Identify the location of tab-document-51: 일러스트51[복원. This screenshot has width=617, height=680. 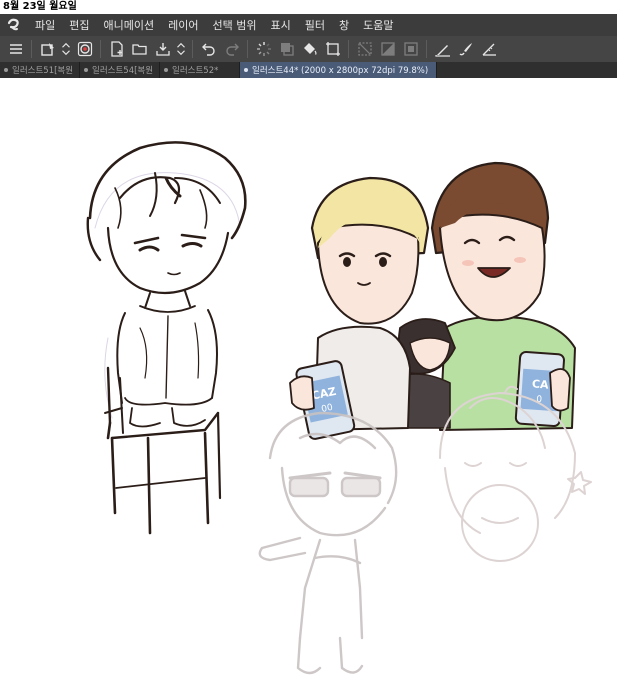
(40, 70).